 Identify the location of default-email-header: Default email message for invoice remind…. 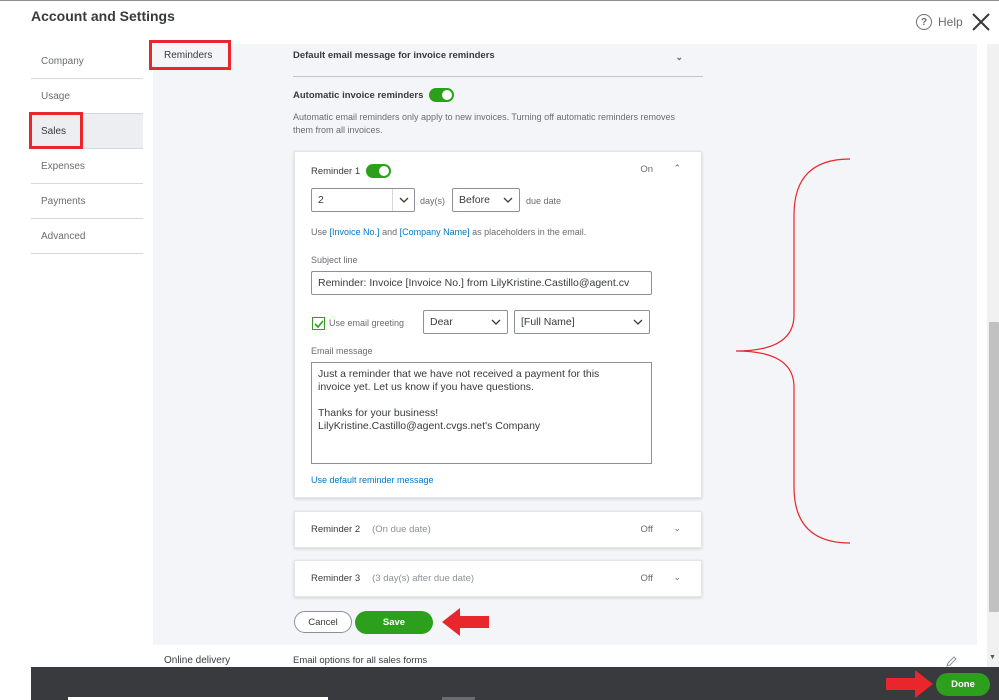
(498, 63).